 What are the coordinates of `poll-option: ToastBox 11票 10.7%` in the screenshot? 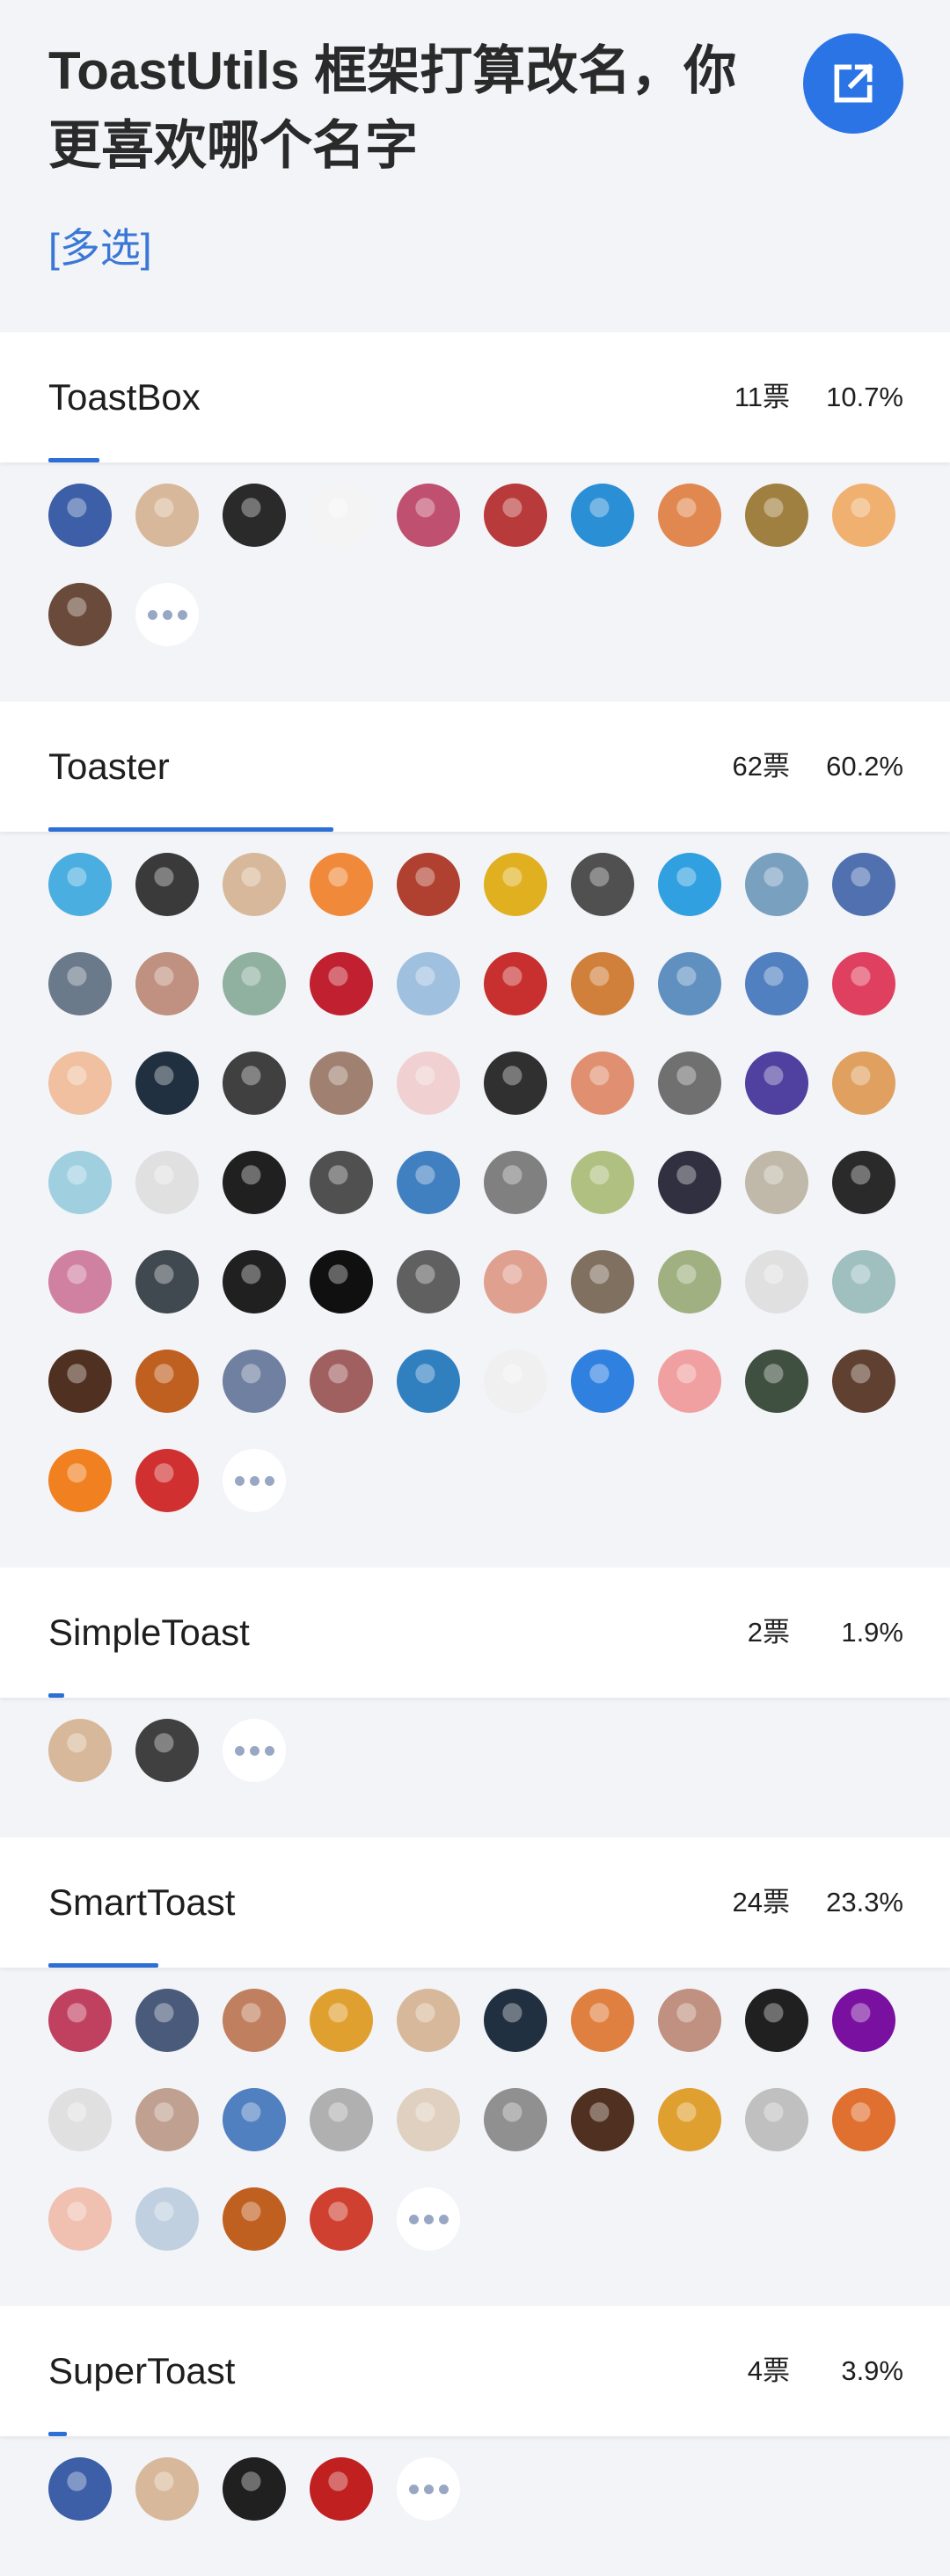 It's located at (475, 397).